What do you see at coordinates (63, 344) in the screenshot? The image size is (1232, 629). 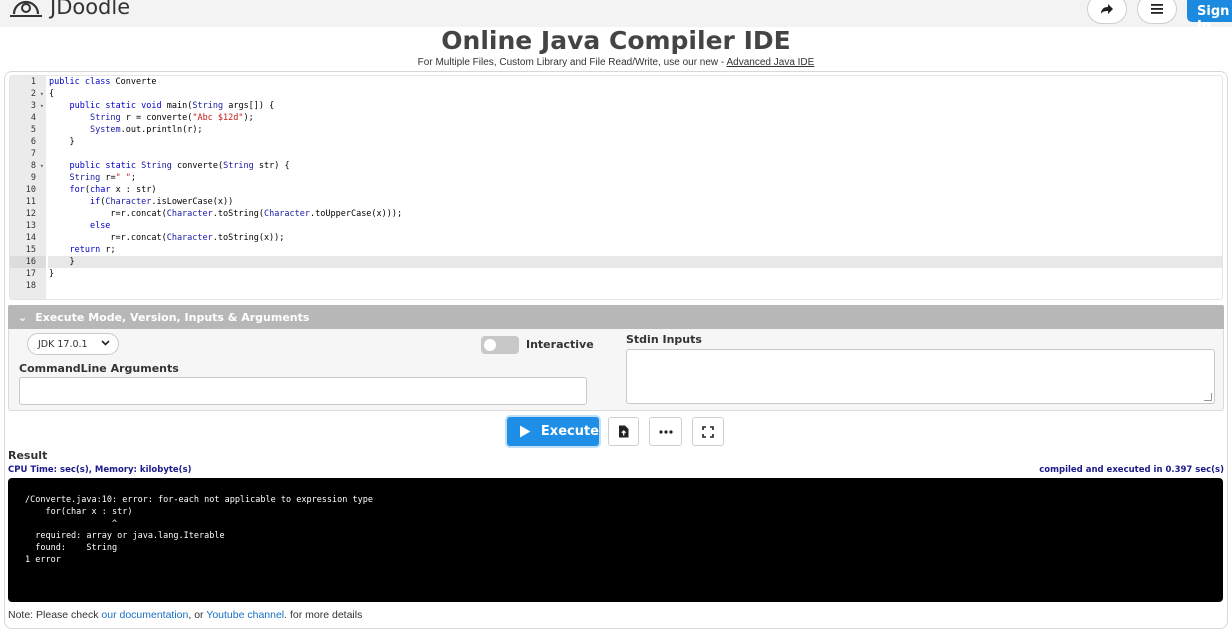 I see `jdk-selected-value: JDK 17.0.1` at bounding box center [63, 344].